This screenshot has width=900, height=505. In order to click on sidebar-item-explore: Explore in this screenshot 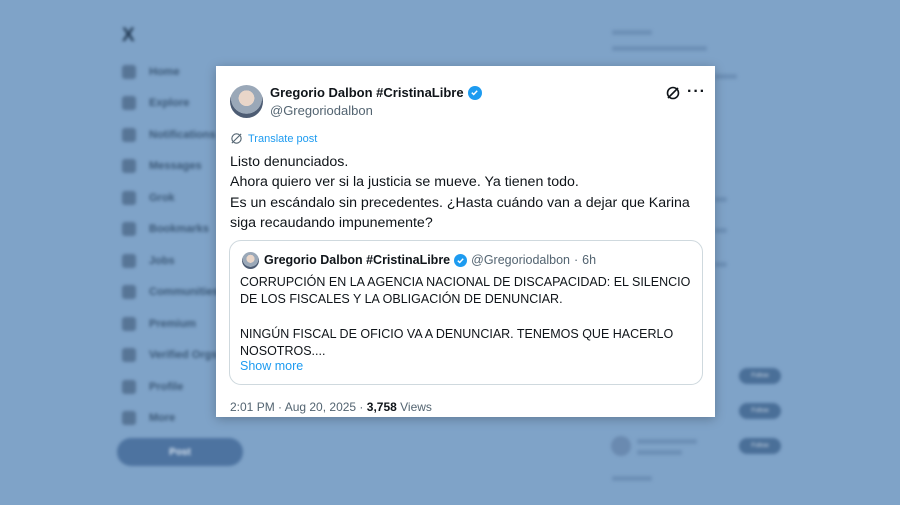, I will do `click(170, 104)`.